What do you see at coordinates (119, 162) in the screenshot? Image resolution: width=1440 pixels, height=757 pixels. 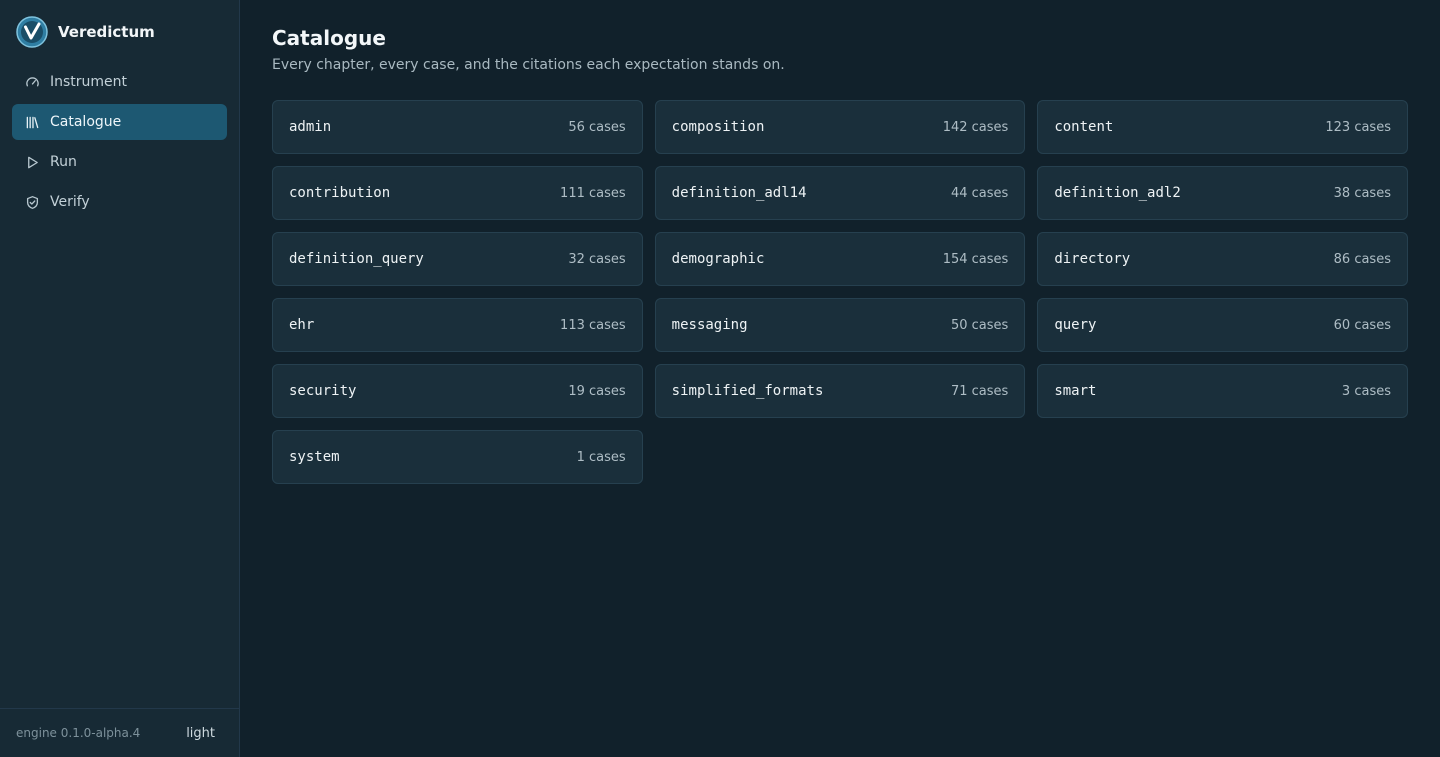 I see `sidebar-item-run: Run` at bounding box center [119, 162].